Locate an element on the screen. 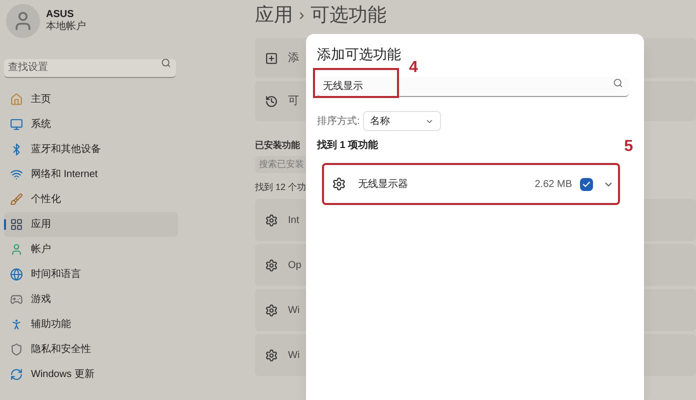 This screenshot has width=696, height=400. nav-item: 蓝牙和其他设备 is located at coordinates (91, 149).